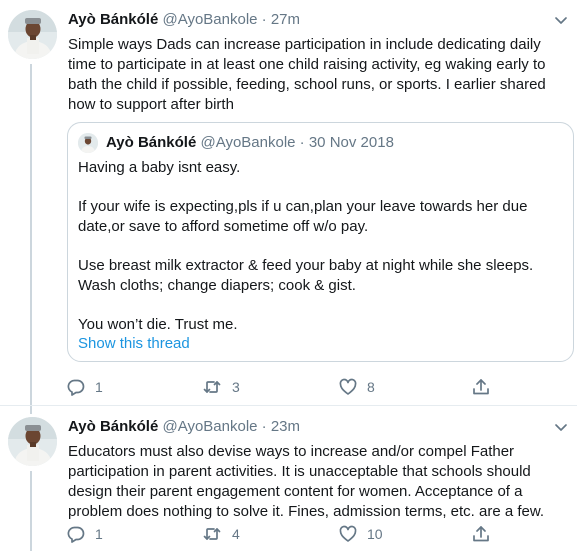 This screenshot has height=551, width=577. Describe the element at coordinates (285, 426) in the screenshot. I see `timestamp: 23m` at that location.